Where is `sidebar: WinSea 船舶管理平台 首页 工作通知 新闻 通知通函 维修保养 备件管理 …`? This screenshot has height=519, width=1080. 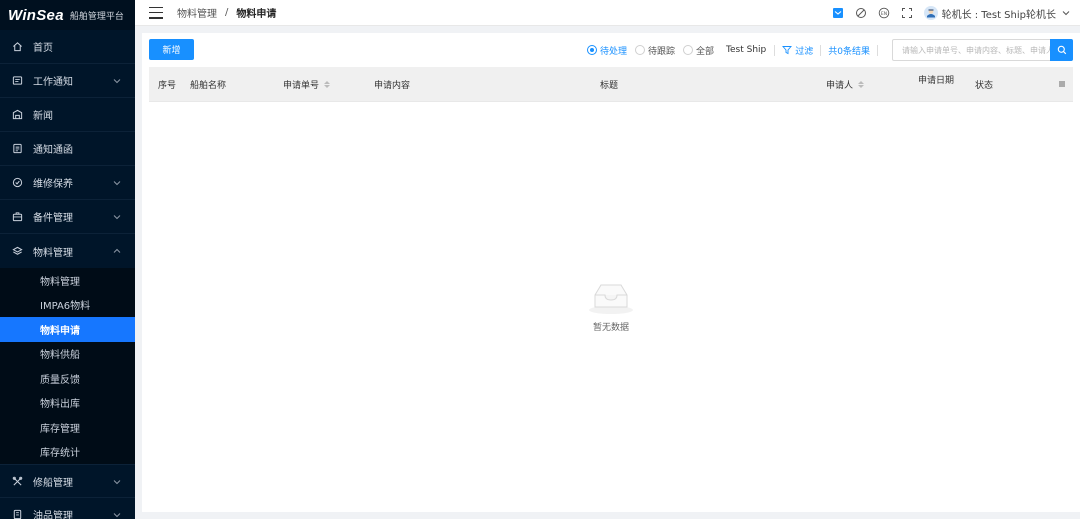
sidebar: WinSea 船舶管理平台 首页 工作通知 新闻 通知通函 维修保养 备件管理 … is located at coordinates (67, 259).